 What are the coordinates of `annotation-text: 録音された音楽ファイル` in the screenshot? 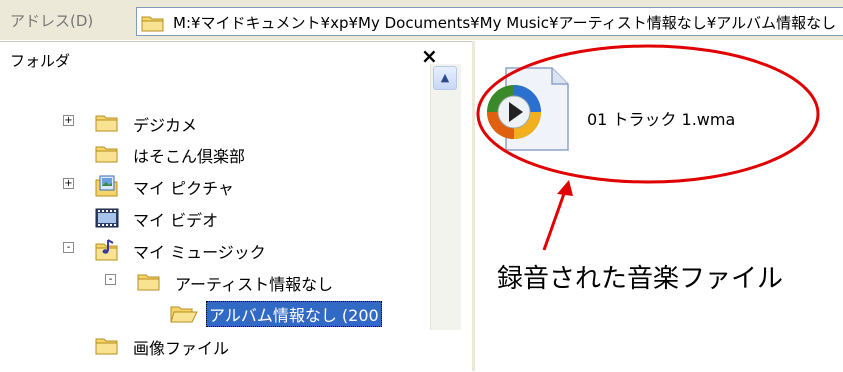 It's located at (640, 279).